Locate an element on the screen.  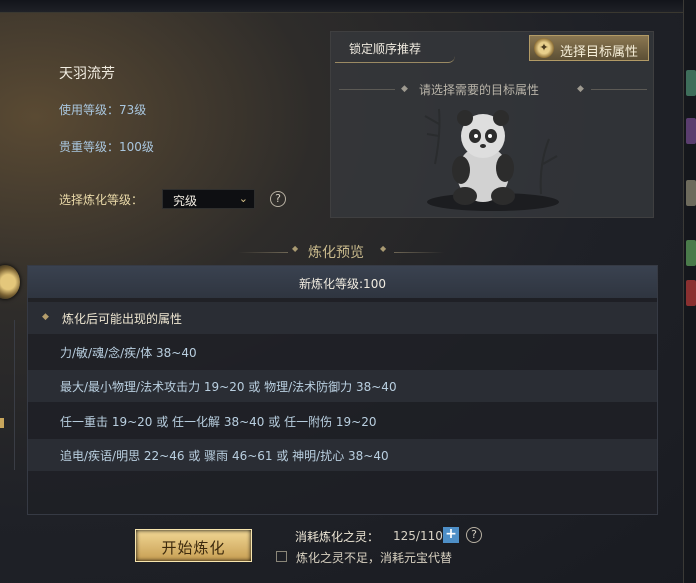
new-level-bar: 新炼化等级:100 is located at coordinates (342, 282).